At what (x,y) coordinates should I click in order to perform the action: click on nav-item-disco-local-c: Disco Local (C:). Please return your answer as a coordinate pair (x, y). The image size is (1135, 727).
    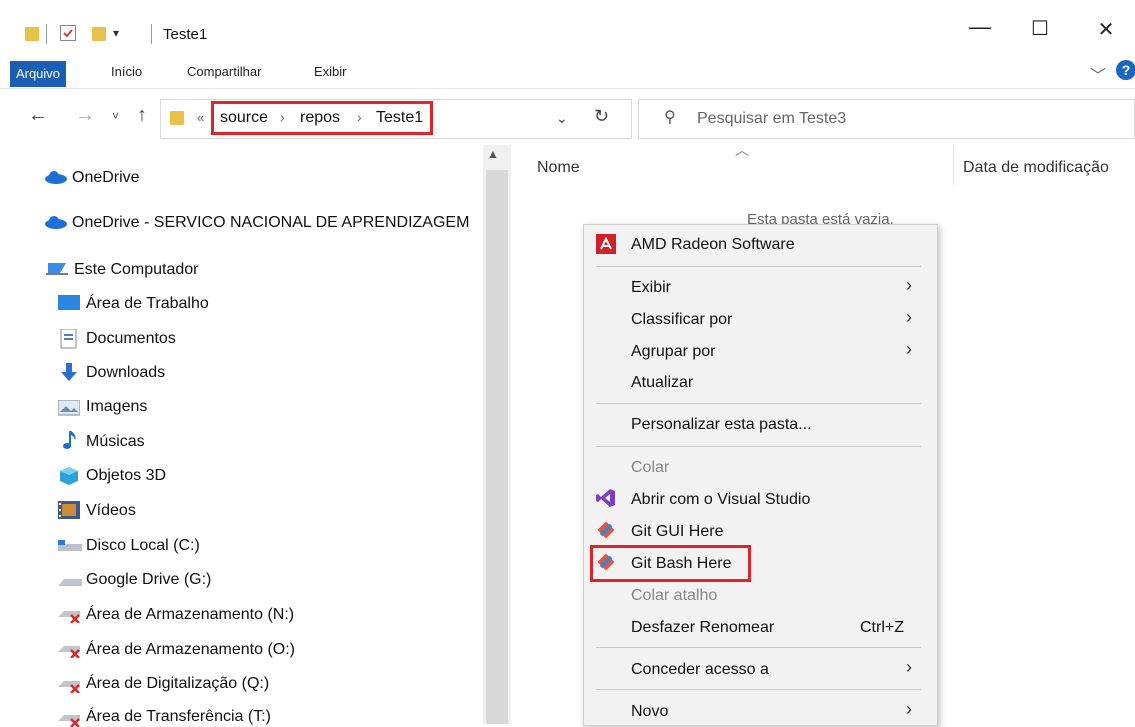
    Looking at the image, I should click on (143, 546).